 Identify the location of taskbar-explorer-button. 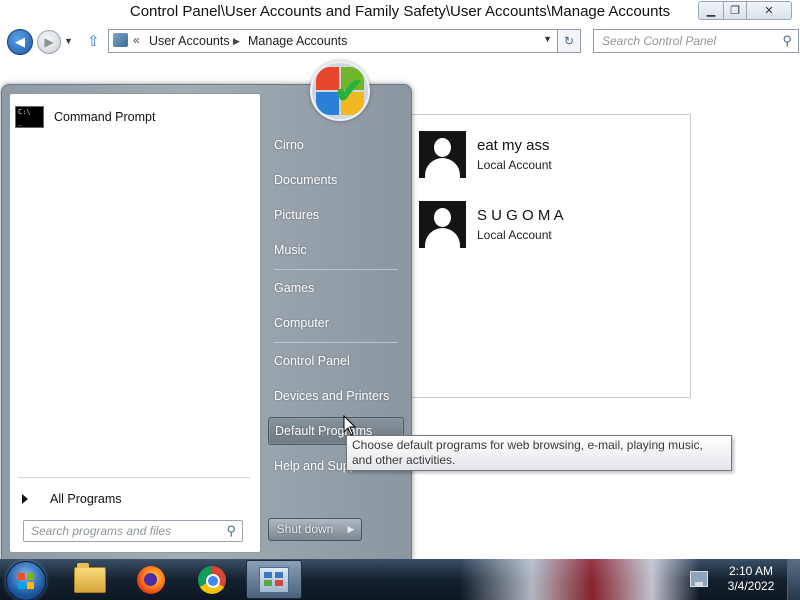
(90, 579).